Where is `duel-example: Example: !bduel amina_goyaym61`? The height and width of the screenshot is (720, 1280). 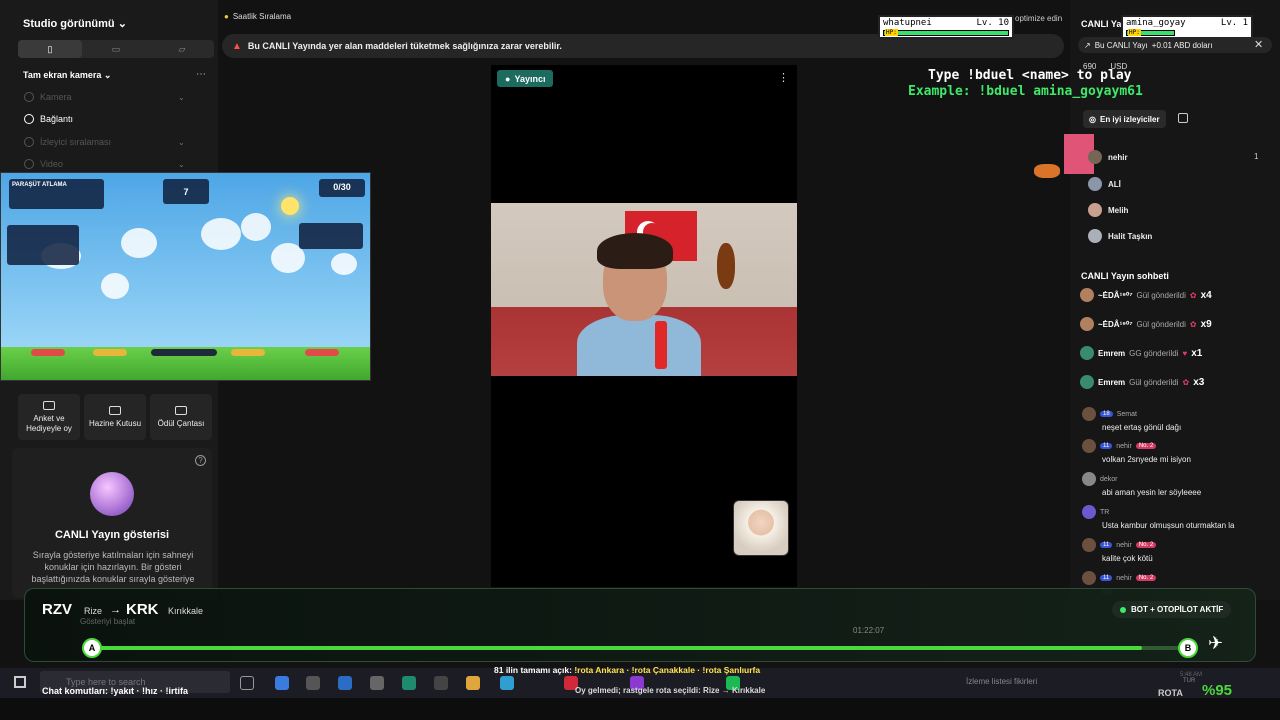 duel-example: Example: !bduel amina_goyaym61 is located at coordinates (1025, 91).